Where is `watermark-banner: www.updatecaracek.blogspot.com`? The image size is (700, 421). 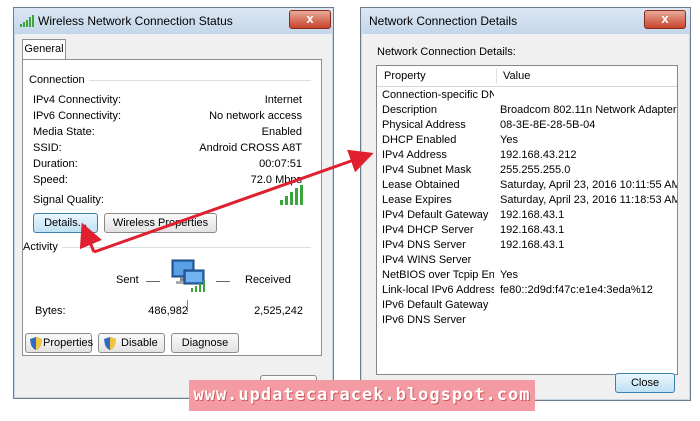
watermark-banner: www.updatecaracek.blogspot.com is located at coordinates (362, 395).